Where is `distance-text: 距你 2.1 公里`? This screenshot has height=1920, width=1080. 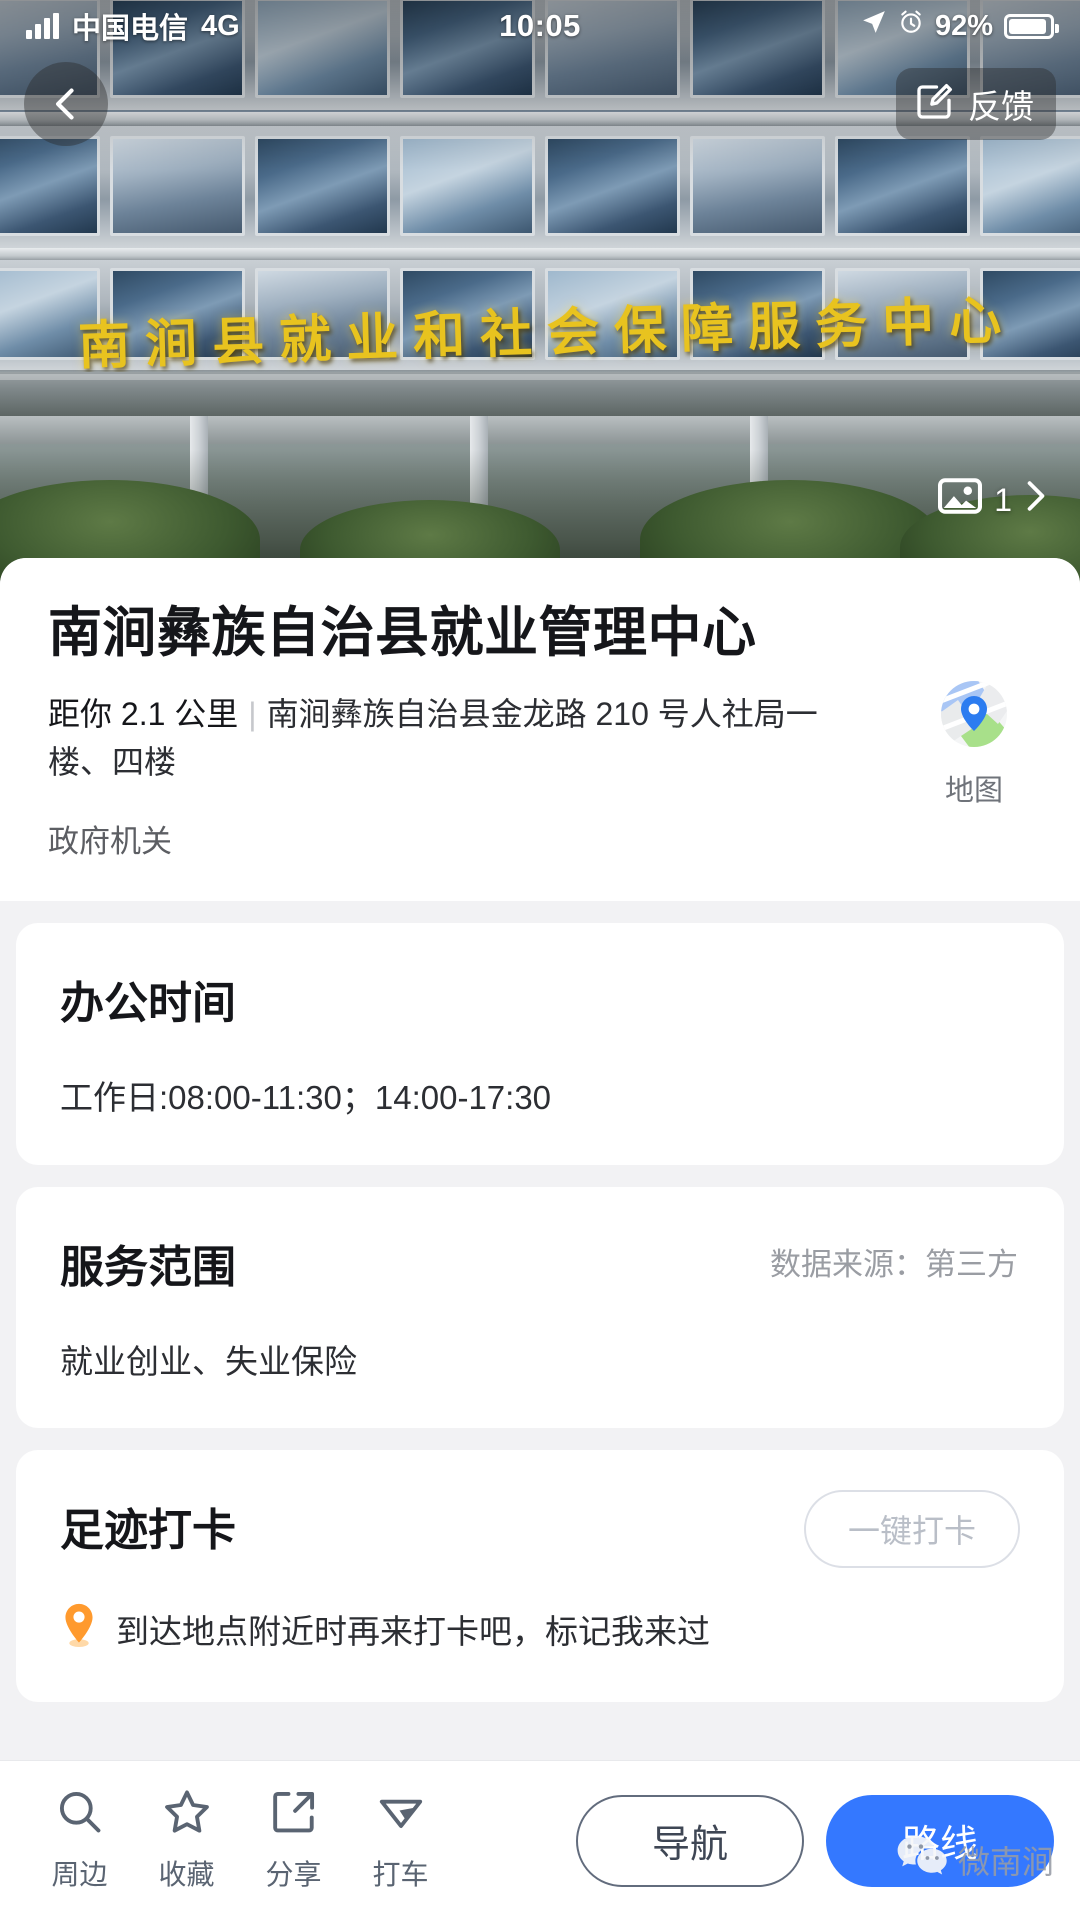
distance-text: 距你 2.1 公里 is located at coordinates (143, 714).